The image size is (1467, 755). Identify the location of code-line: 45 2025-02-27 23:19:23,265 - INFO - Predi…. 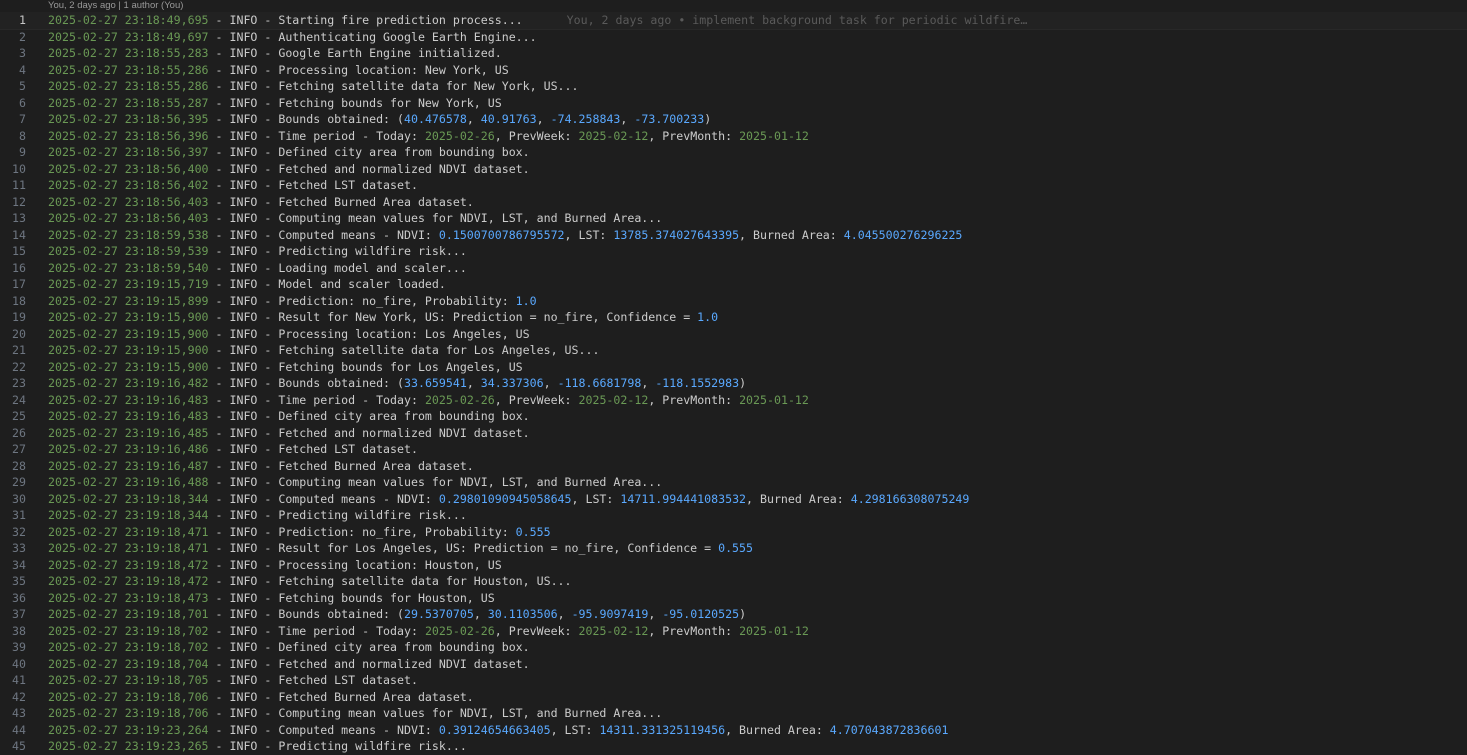
(733, 746).